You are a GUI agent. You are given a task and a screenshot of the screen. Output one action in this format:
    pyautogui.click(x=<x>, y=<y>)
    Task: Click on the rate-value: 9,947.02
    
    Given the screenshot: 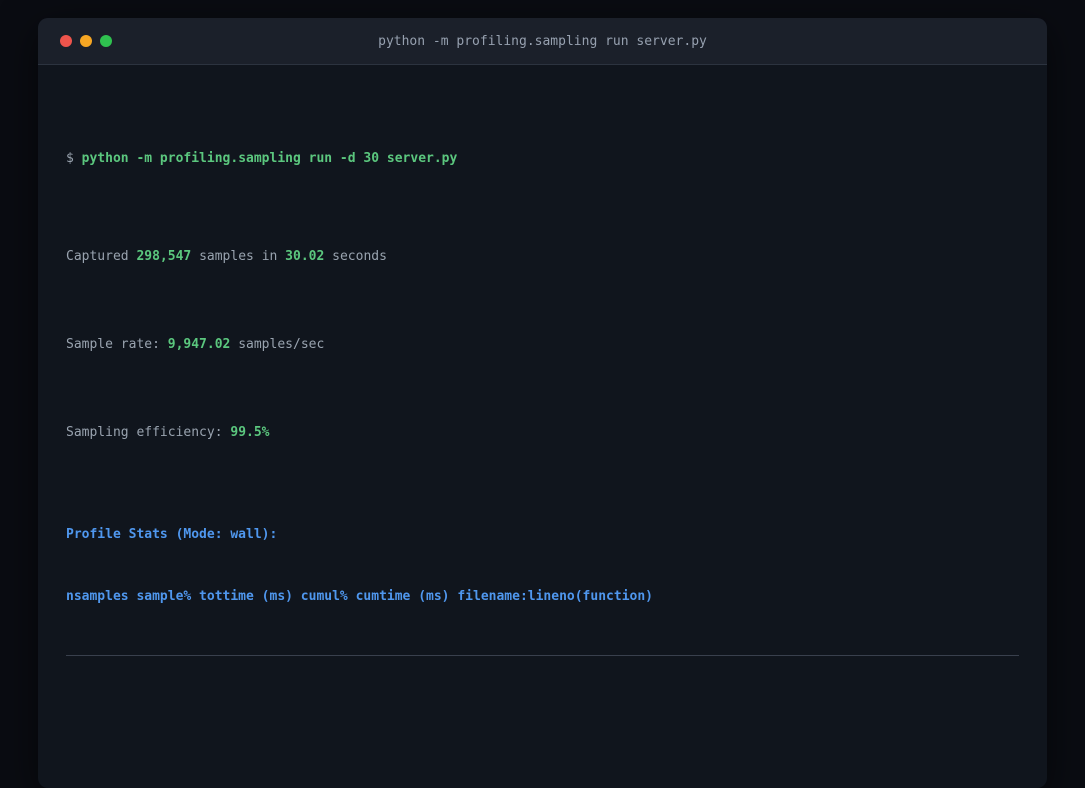 What is the action you would take?
    pyautogui.click(x=199, y=344)
    